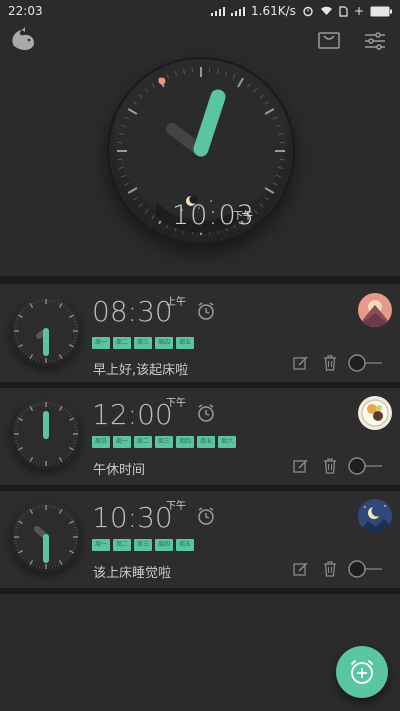  What do you see at coordinates (243, 216) in the screenshot?
I see `main-ampm: 下午` at bounding box center [243, 216].